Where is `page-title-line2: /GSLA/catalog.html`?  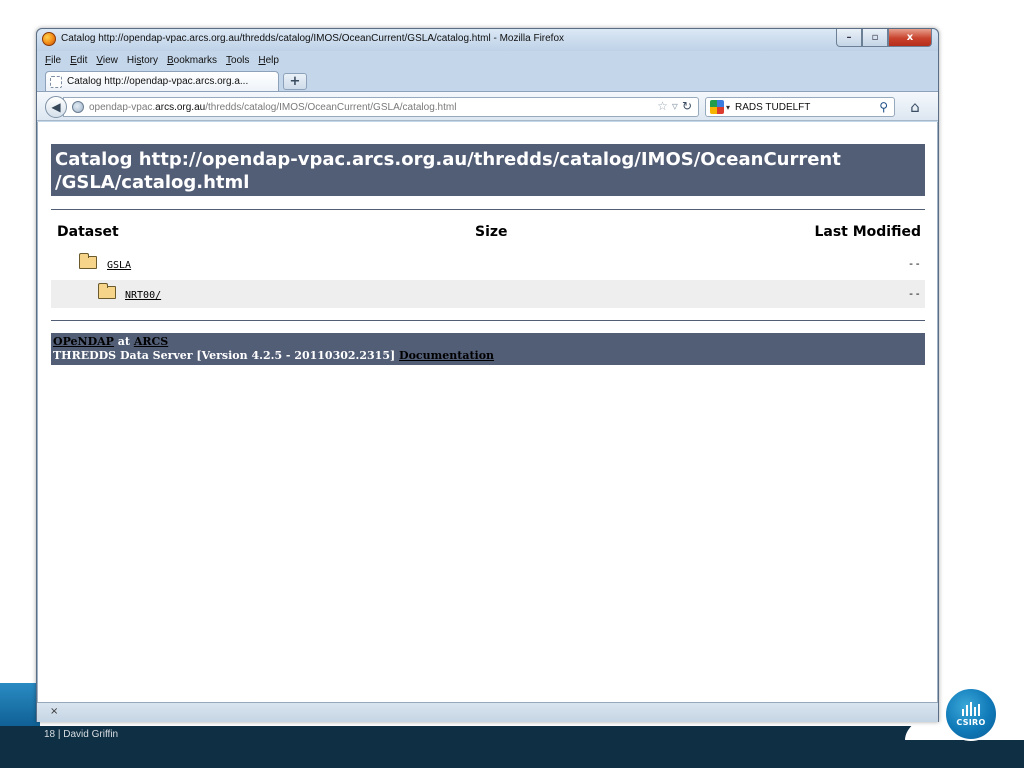
page-title-line2: /GSLA/catalog.html is located at coordinates (152, 182).